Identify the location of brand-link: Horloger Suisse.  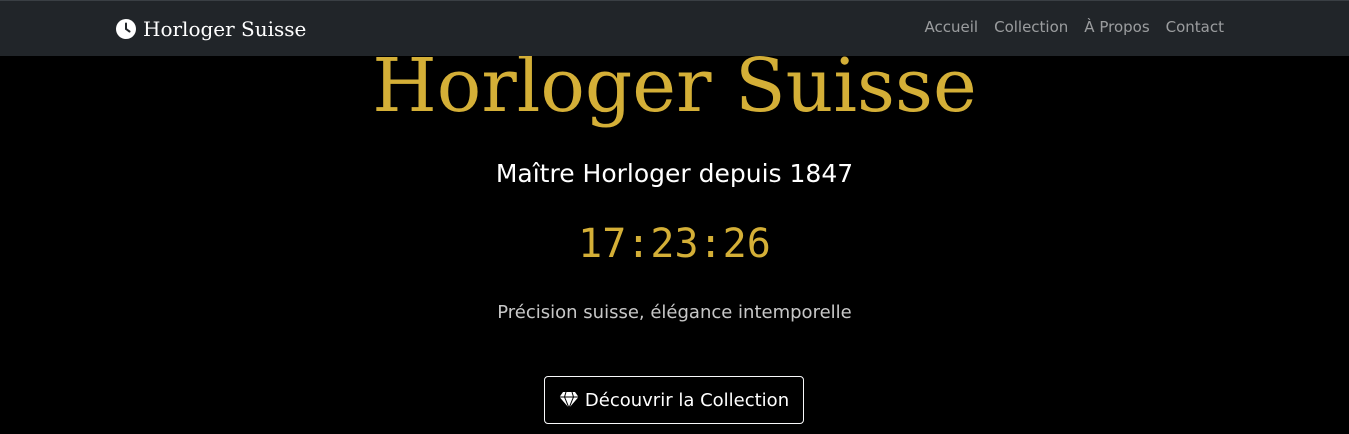
(211, 29).